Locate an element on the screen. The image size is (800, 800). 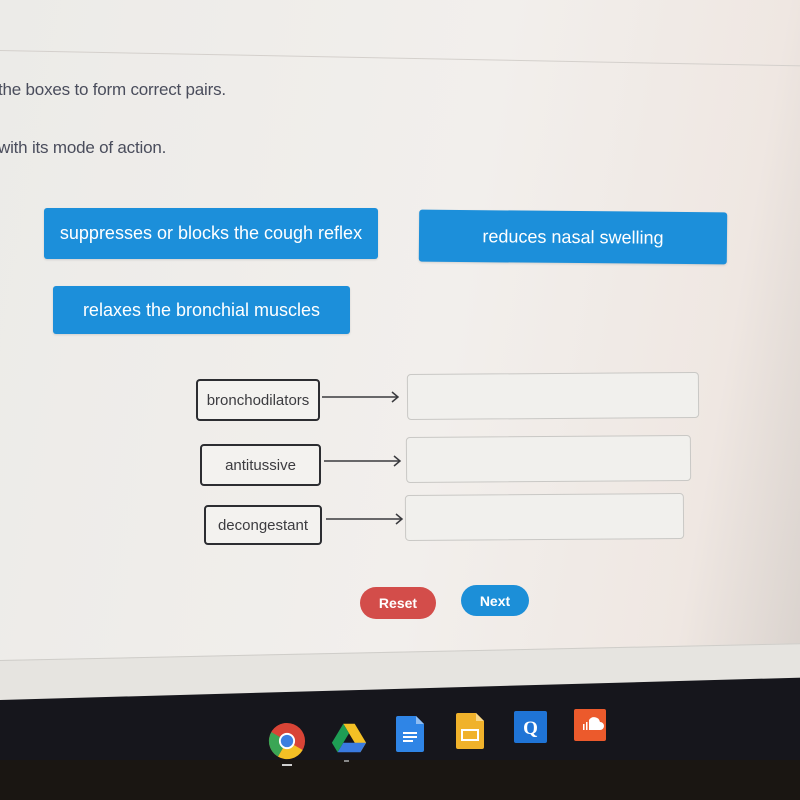
question-text: with its mode of action. is located at coordinates (83, 147).